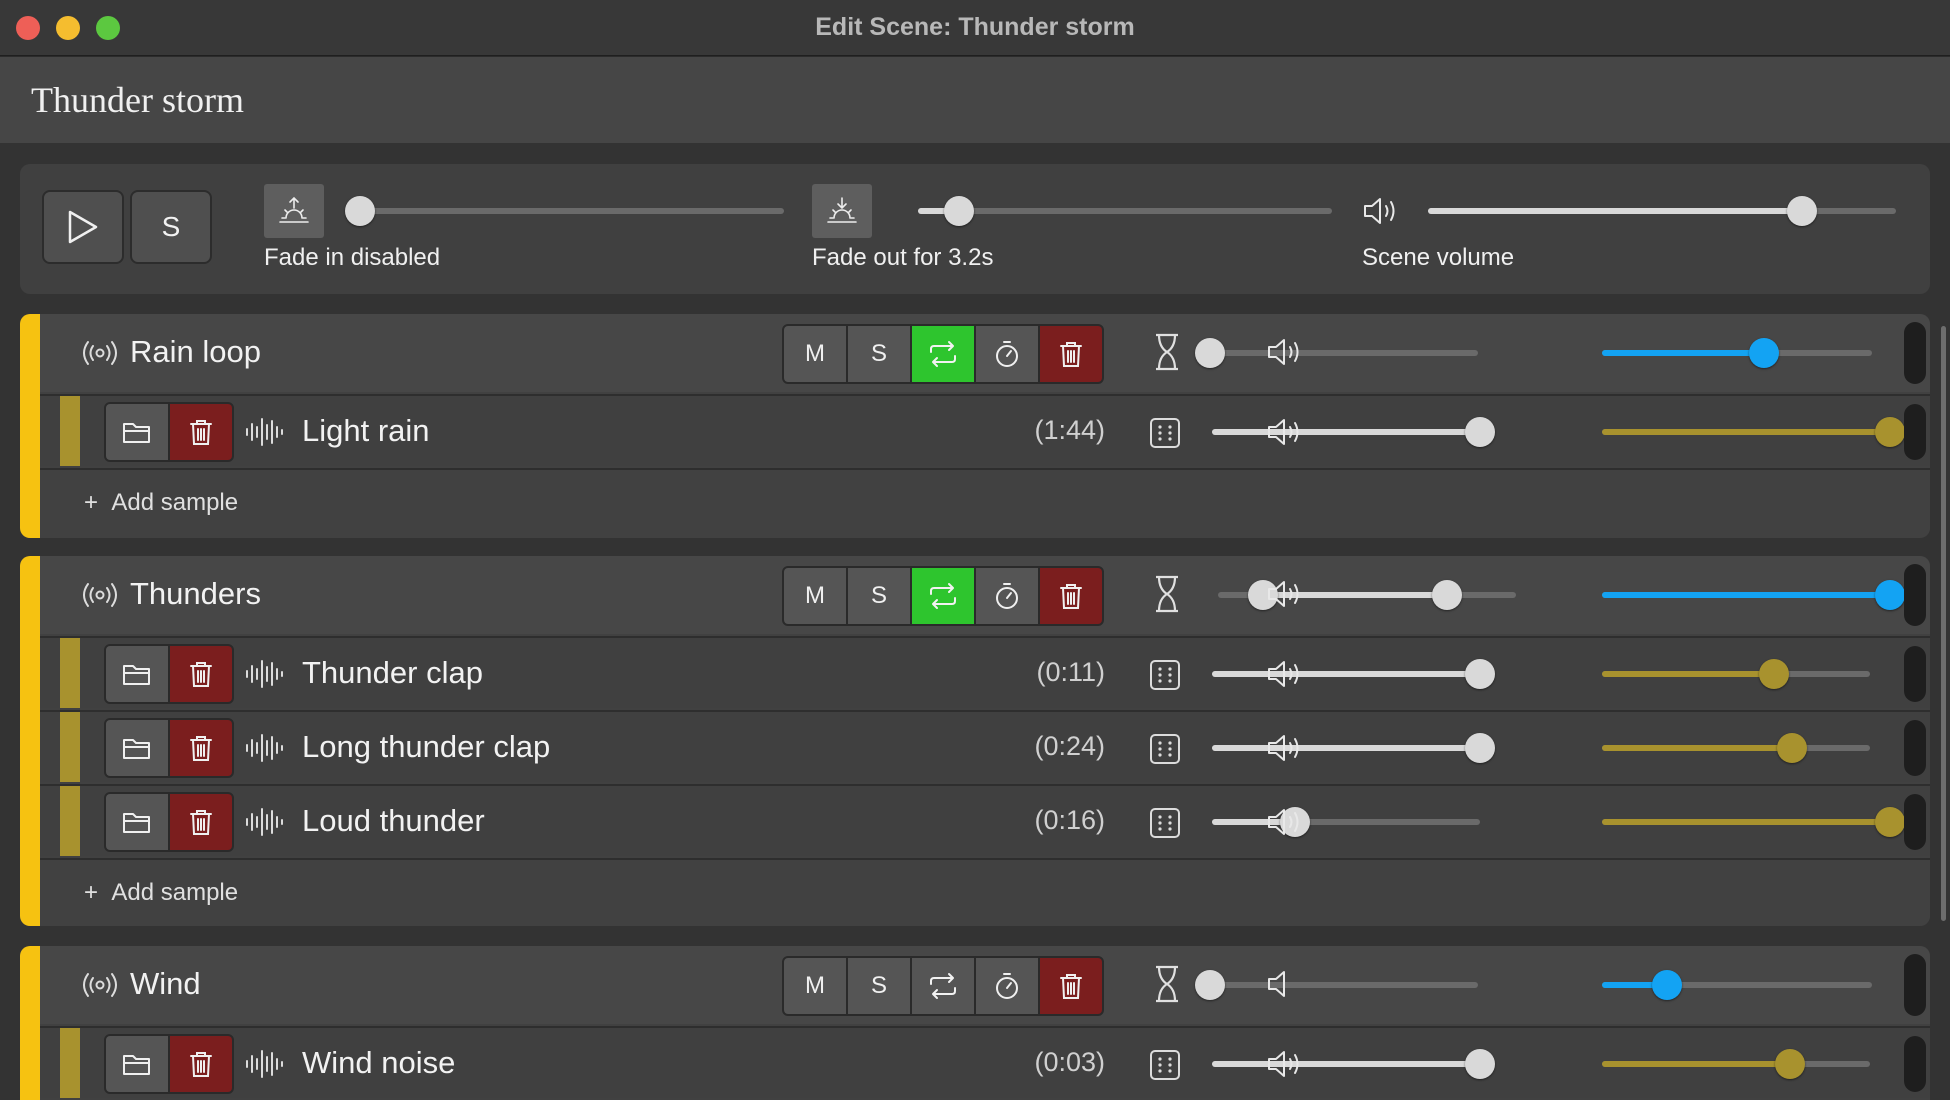  Describe the element at coordinates (294, 211) in the screenshot. I see `fade-in-icon` at that location.